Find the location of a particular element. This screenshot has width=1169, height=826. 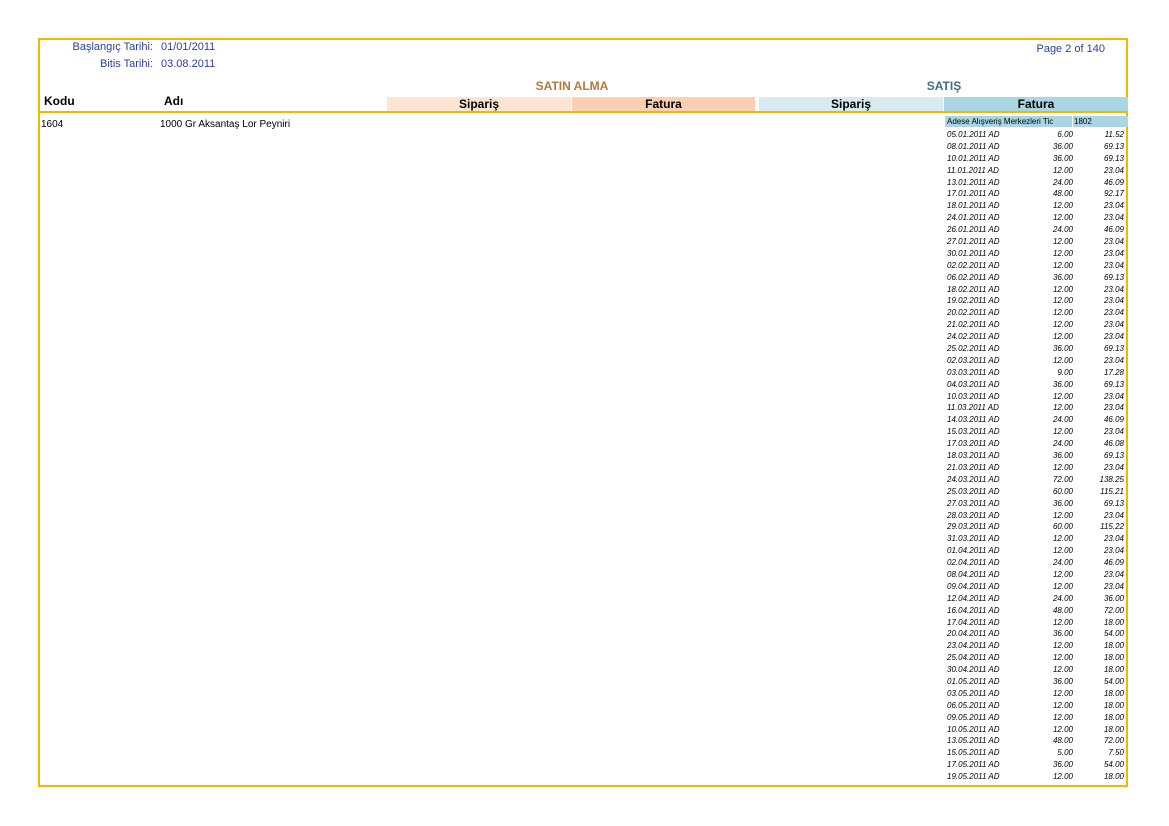

invoice-line: 19.05.2011 AD 12.00 18.00 is located at coordinates (1036, 777).